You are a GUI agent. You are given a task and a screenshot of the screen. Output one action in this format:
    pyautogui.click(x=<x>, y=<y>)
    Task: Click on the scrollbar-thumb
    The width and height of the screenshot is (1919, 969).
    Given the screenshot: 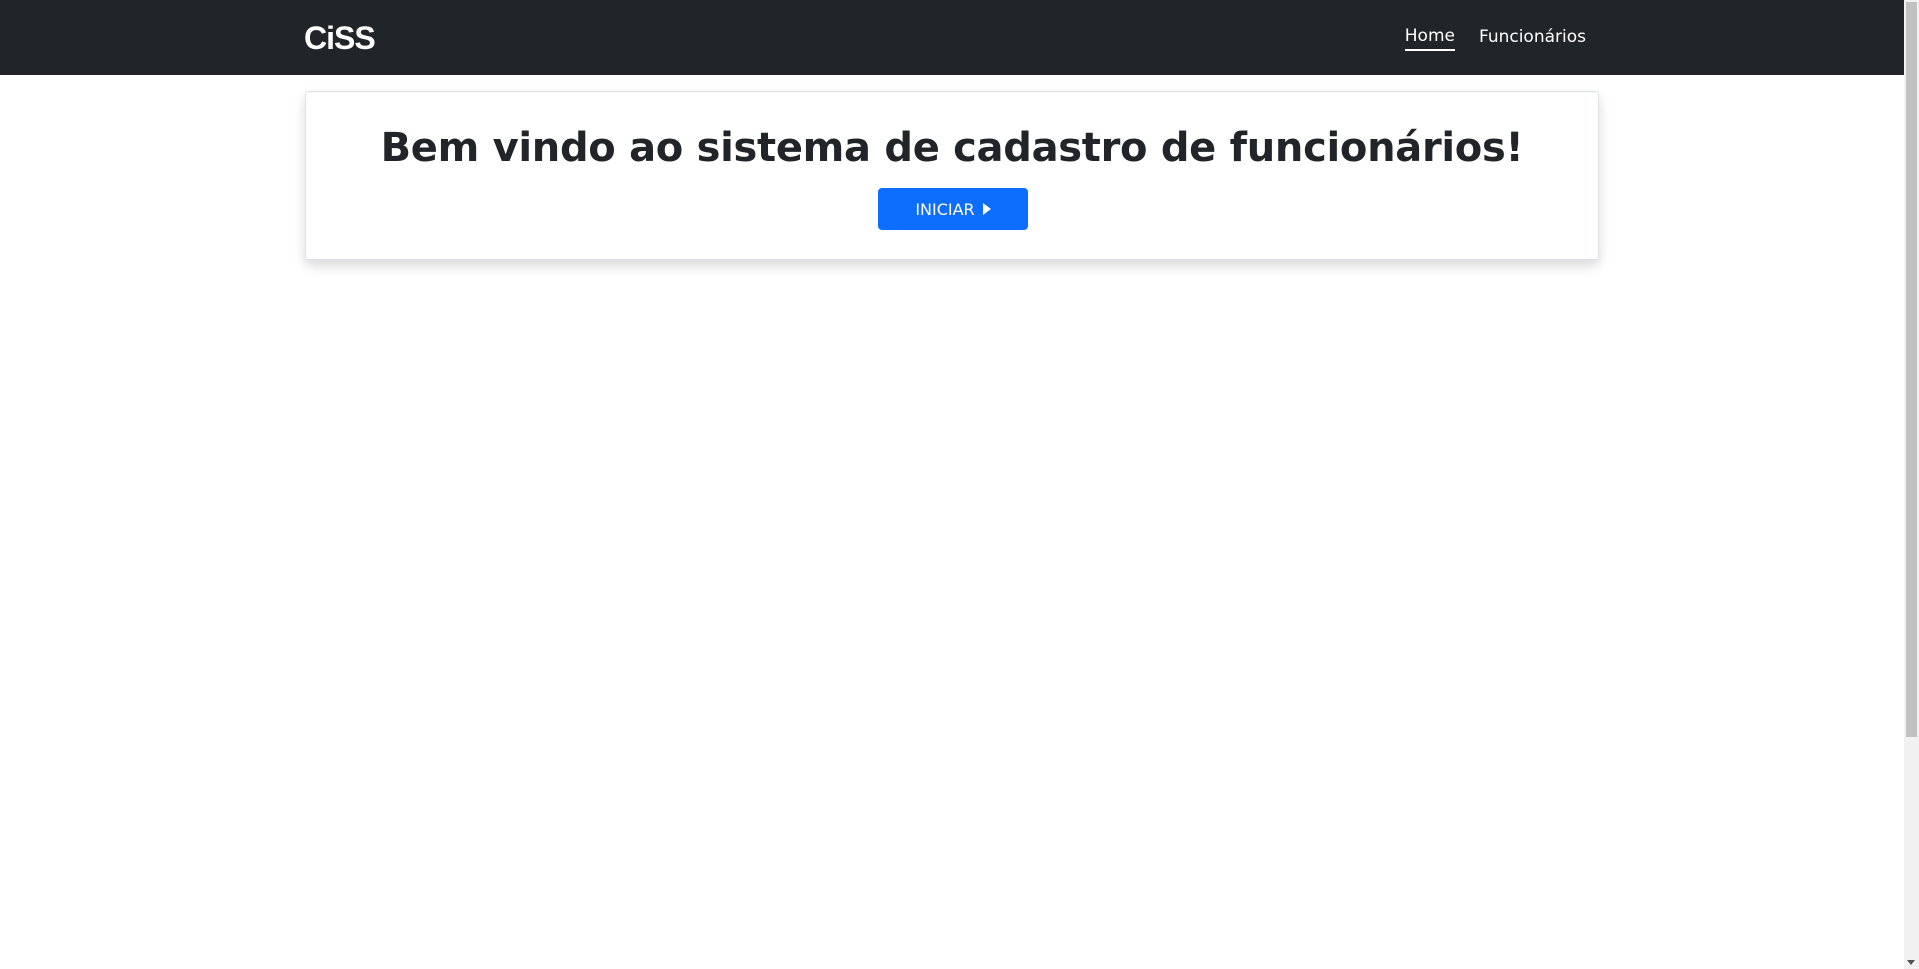 What is the action you would take?
    pyautogui.click(x=1911, y=369)
    